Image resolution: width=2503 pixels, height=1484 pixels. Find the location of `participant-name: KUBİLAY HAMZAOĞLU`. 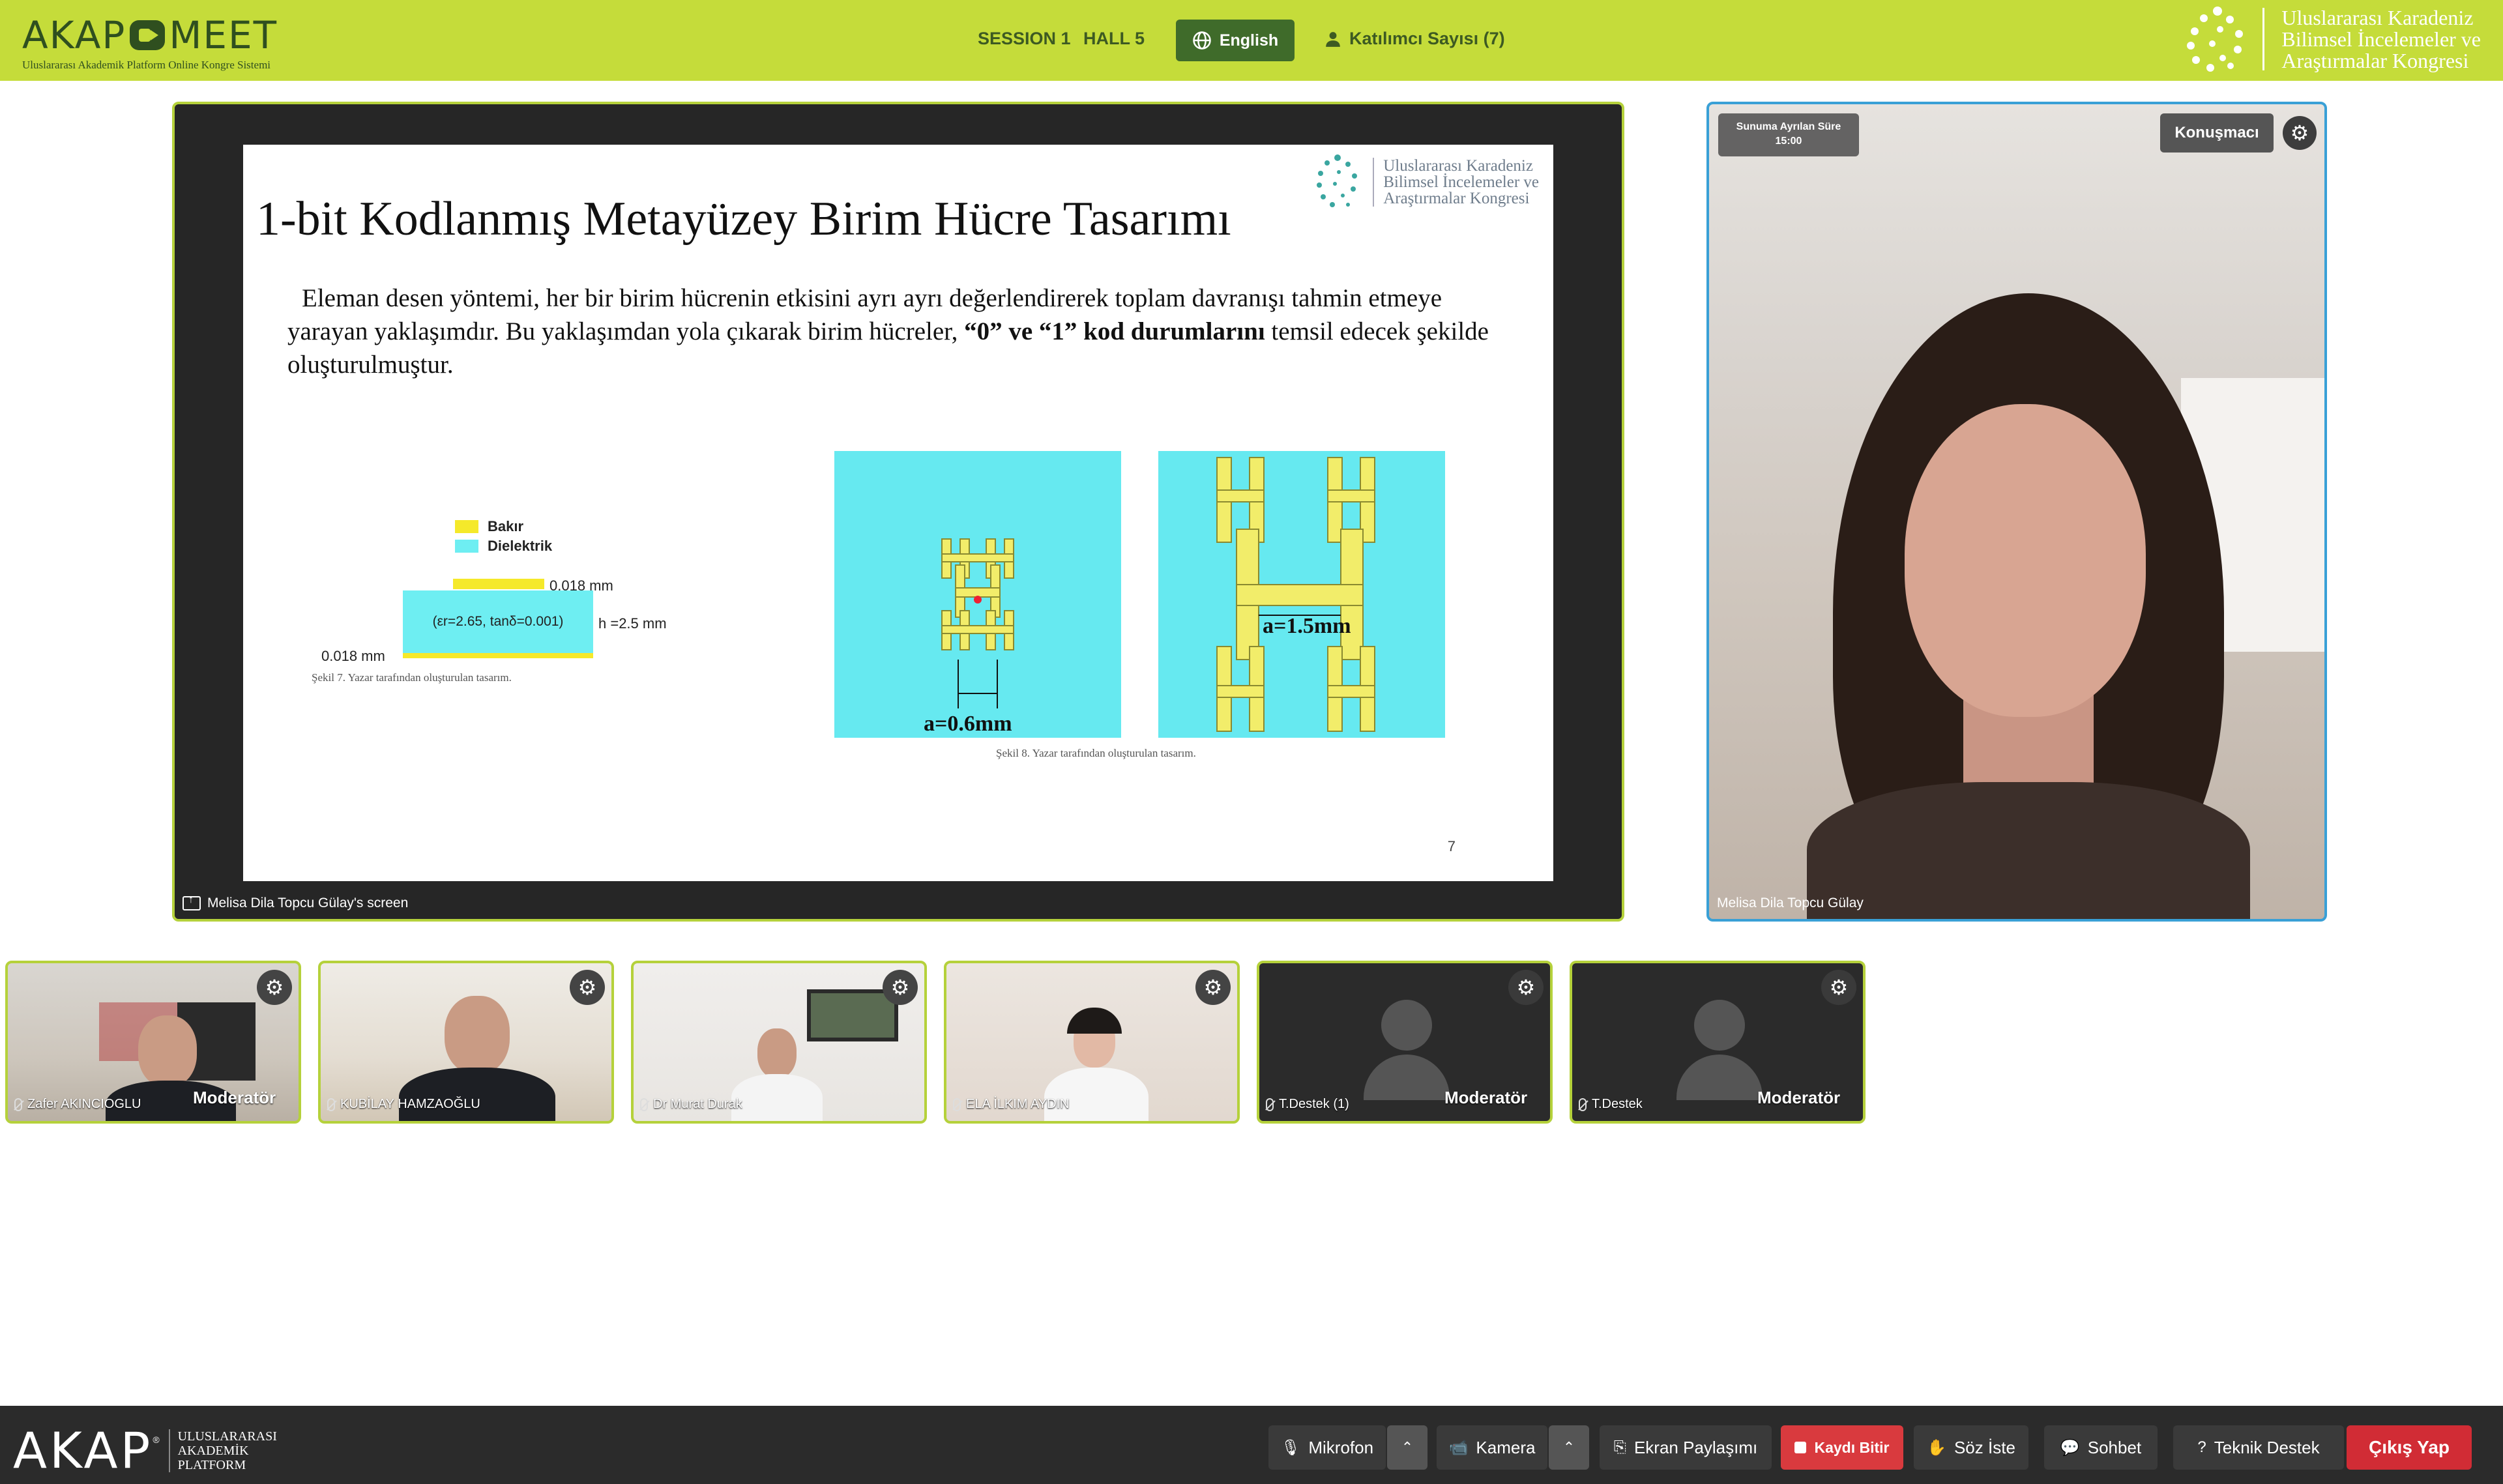

participant-name: KUBİLAY HAMZAOĞLU is located at coordinates (403, 1104).